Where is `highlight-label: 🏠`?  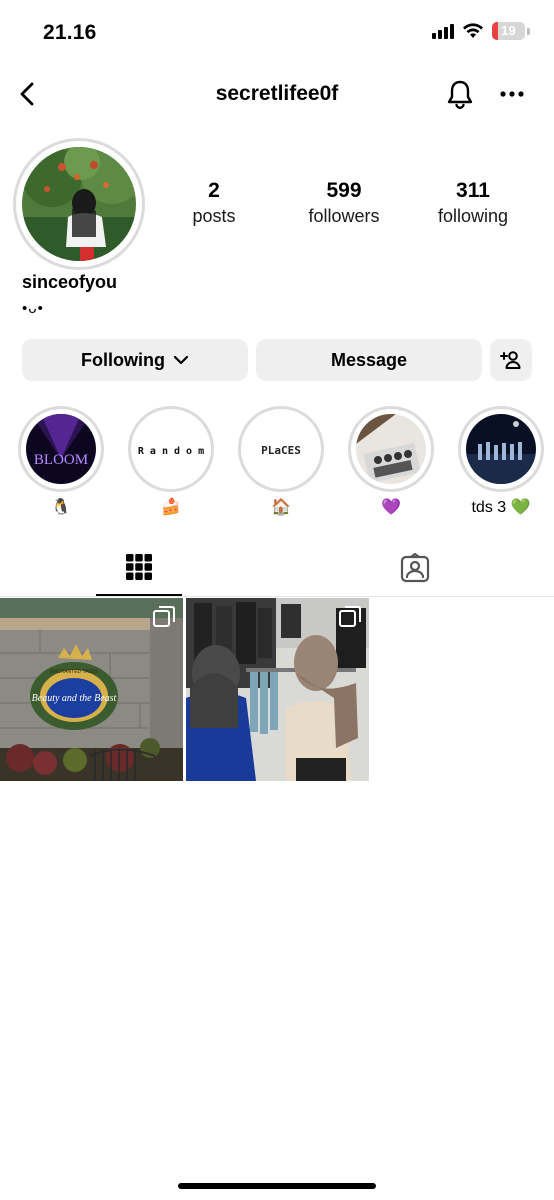
highlight-label: 🏠 is located at coordinates (281, 507).